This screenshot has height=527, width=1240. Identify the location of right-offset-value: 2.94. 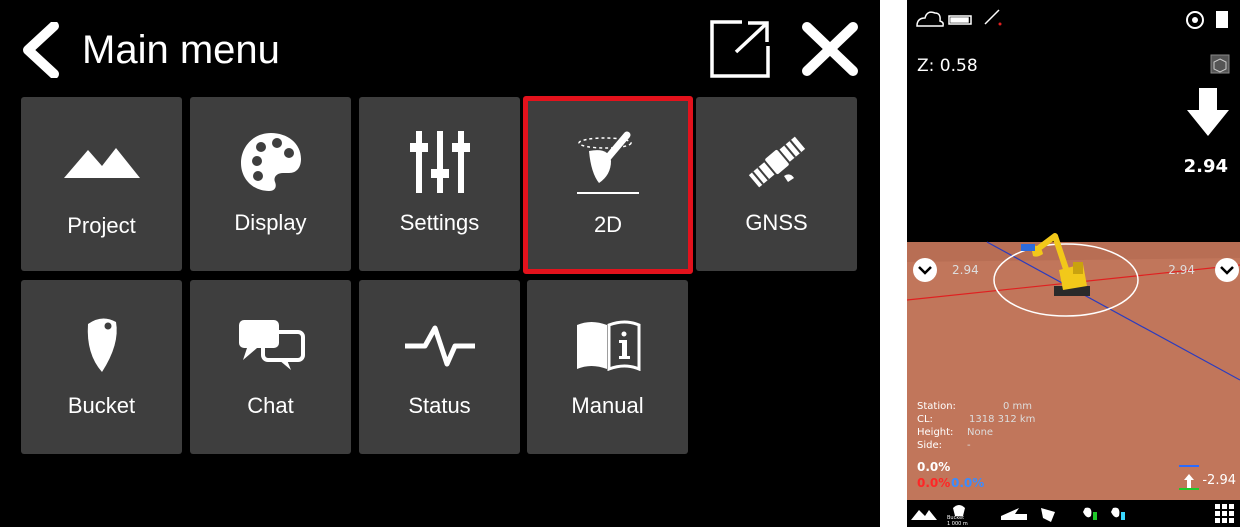
(1181, 270).